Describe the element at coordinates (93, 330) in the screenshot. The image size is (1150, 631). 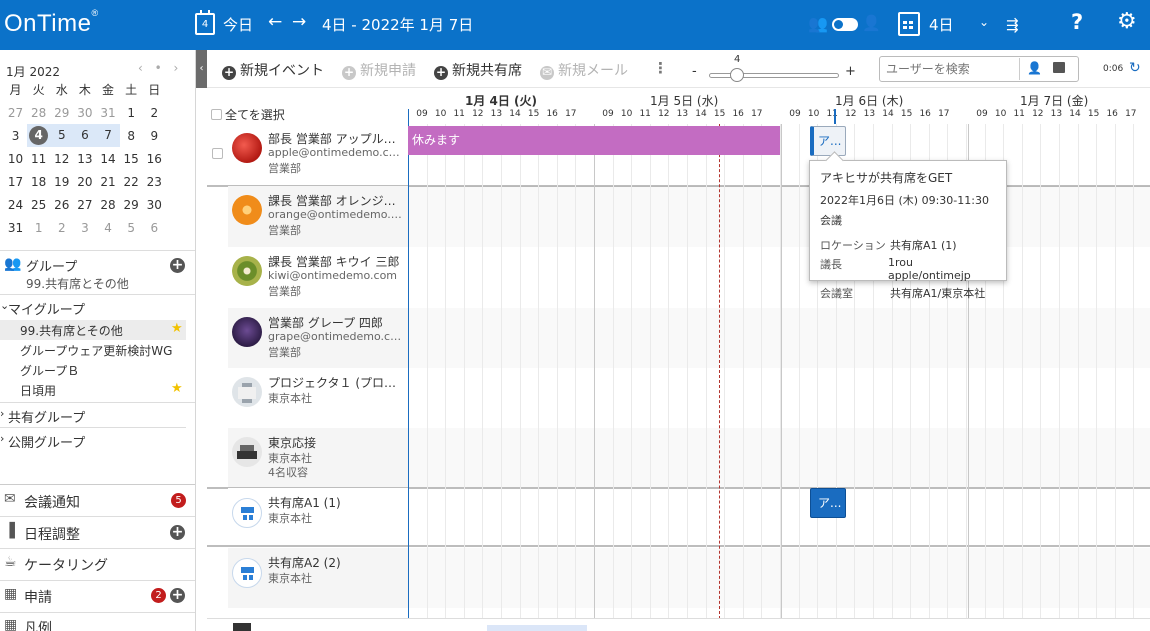
I see `my-group-item: 99.共有席とその他 ★` at that location.